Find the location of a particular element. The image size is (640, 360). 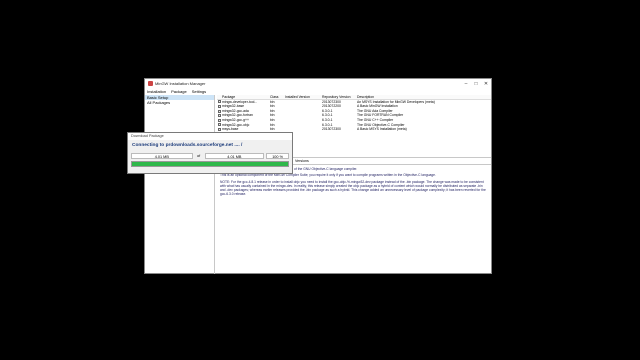

column-header-description: Description is located at coordinates (423, 97).